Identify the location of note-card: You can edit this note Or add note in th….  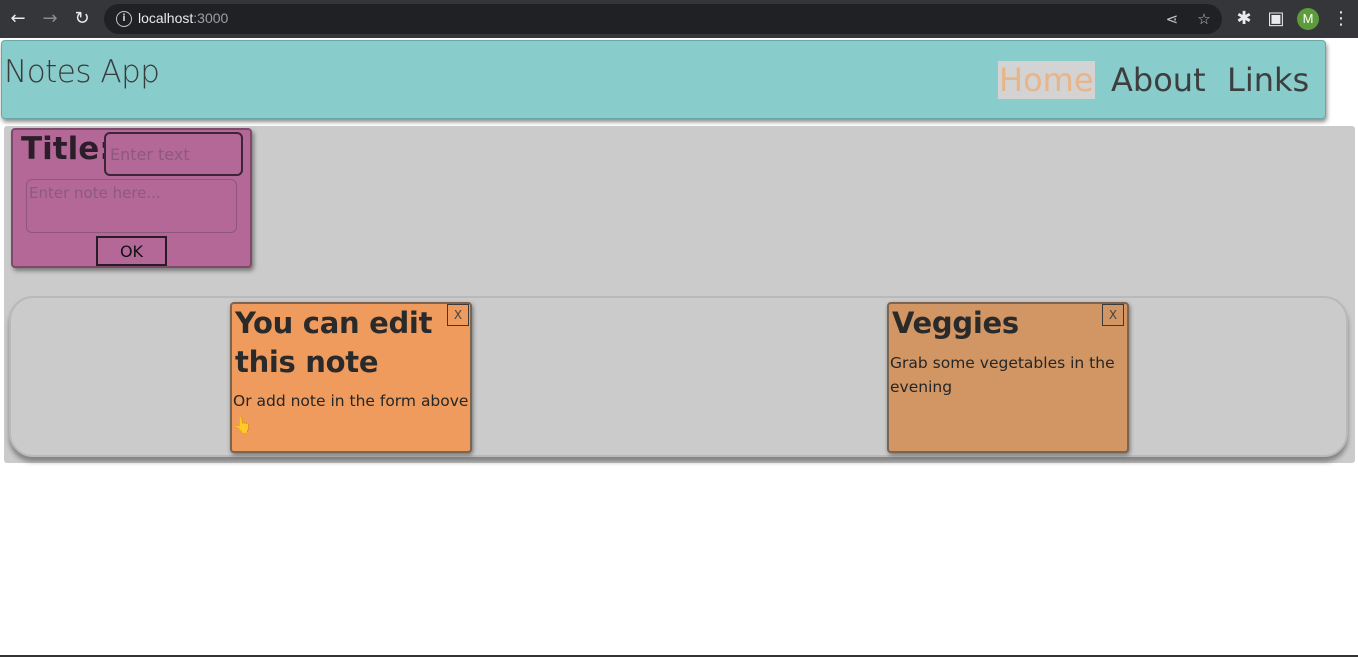
(351, 377).